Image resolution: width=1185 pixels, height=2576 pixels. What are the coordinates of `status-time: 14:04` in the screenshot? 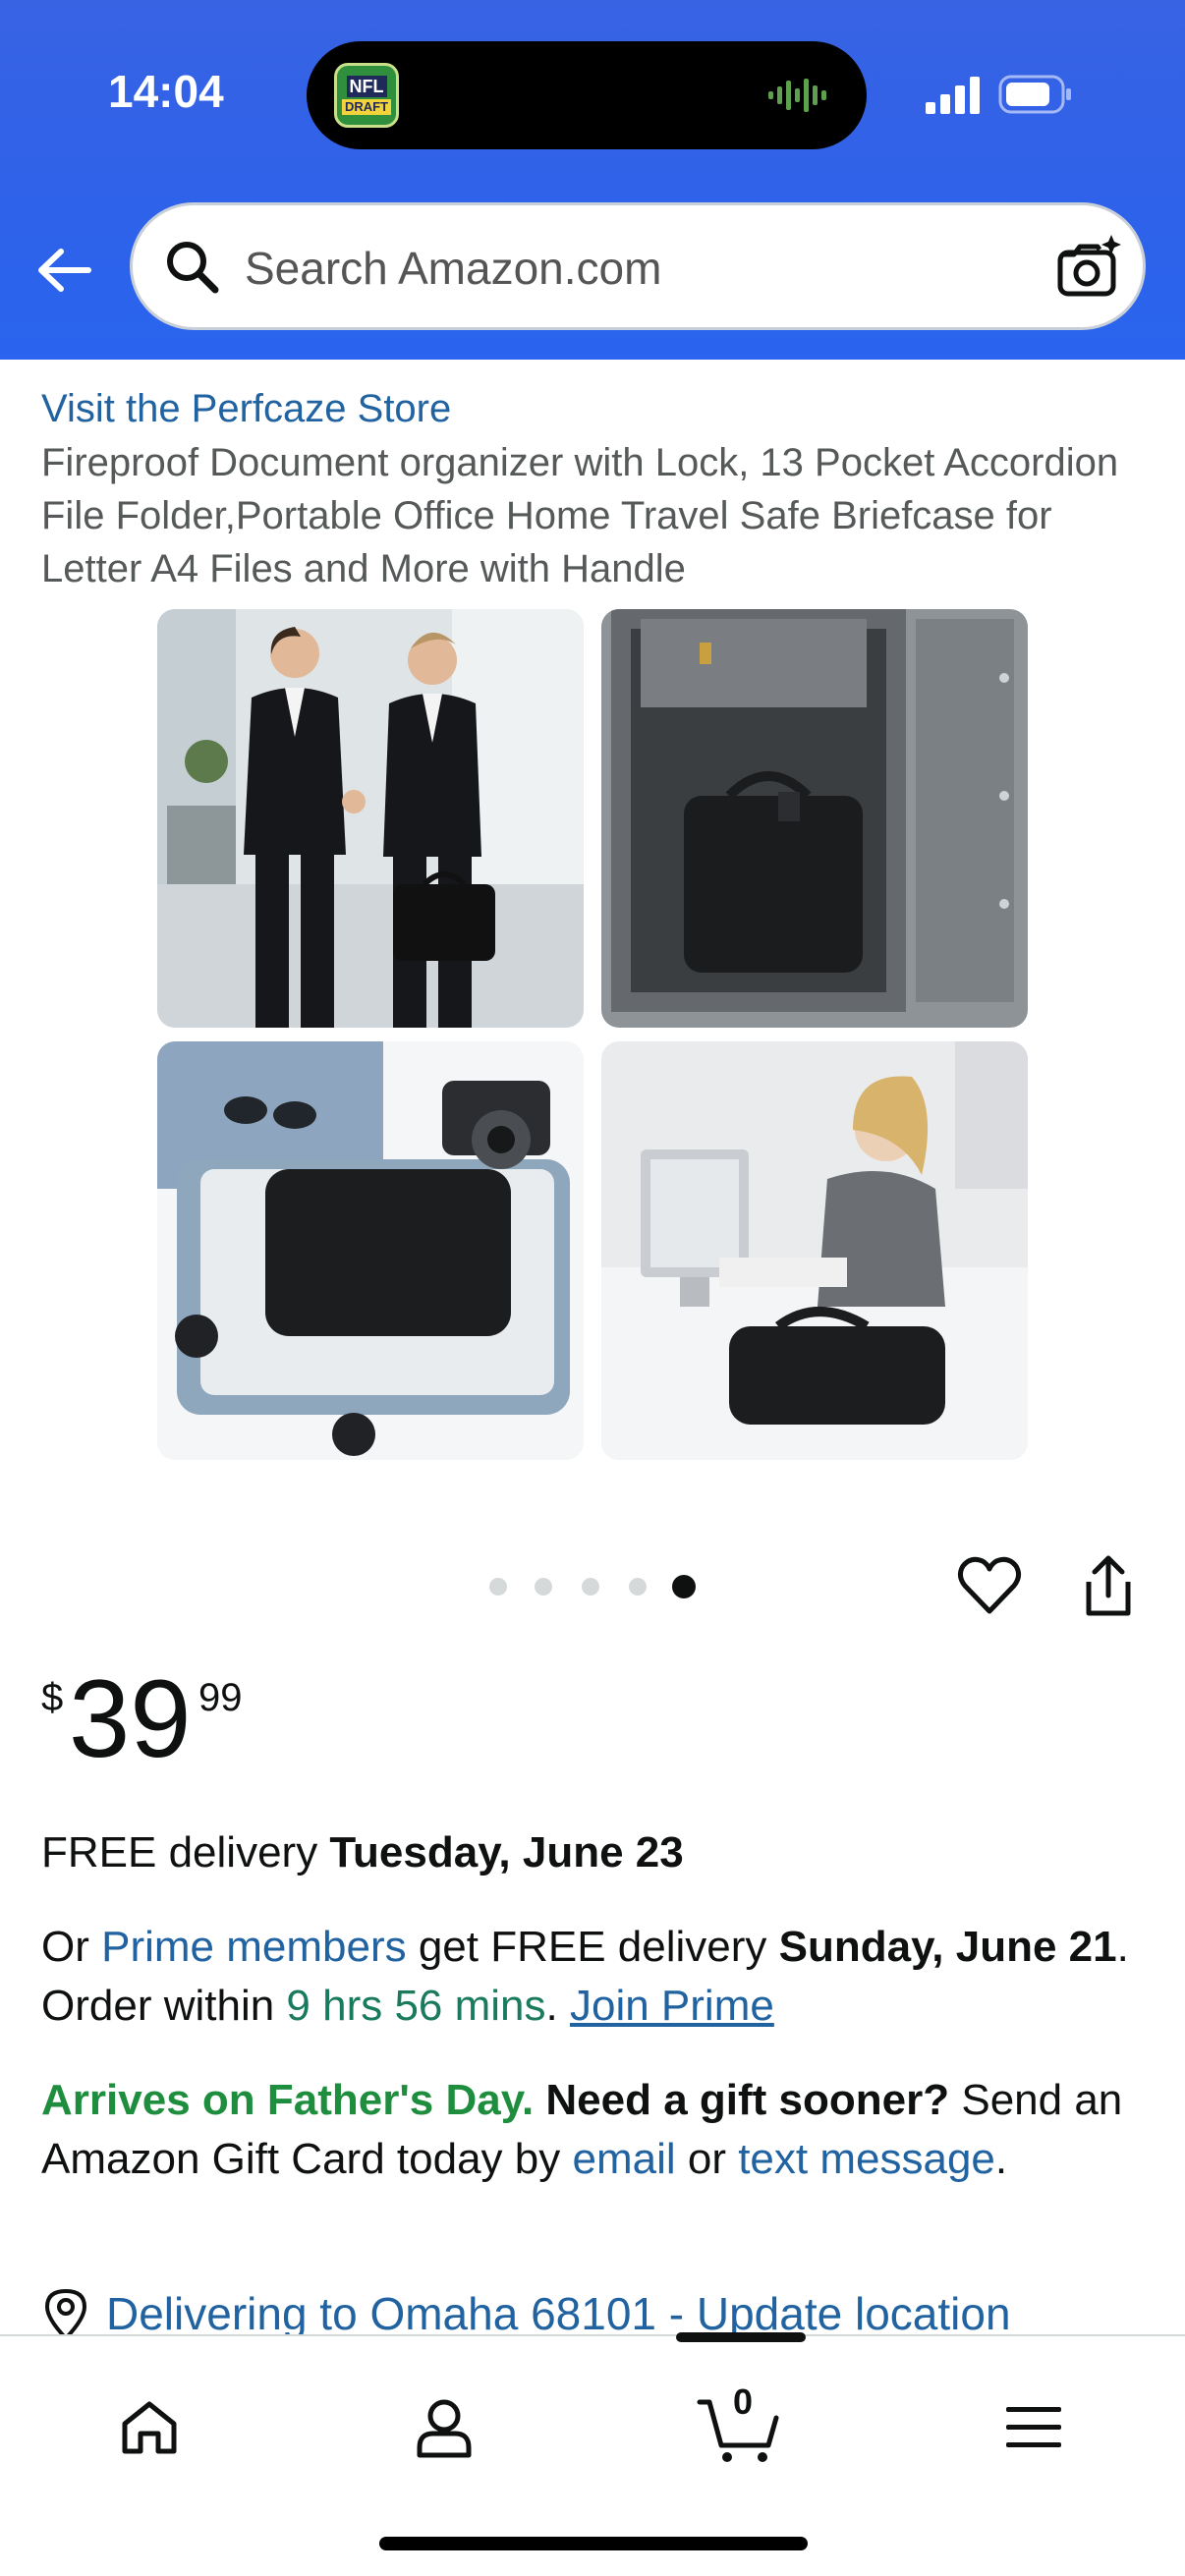 It's located at (166, 91).